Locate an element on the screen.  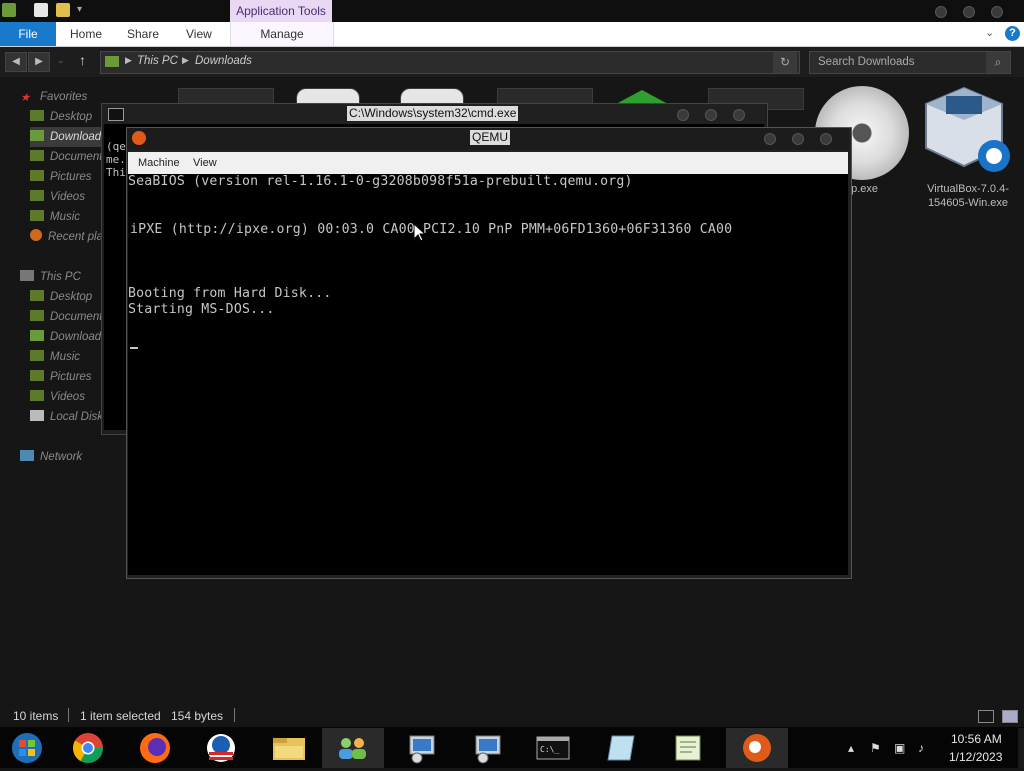
sidebar-this-pc-header: This PC is located at coordinates (62, 277).